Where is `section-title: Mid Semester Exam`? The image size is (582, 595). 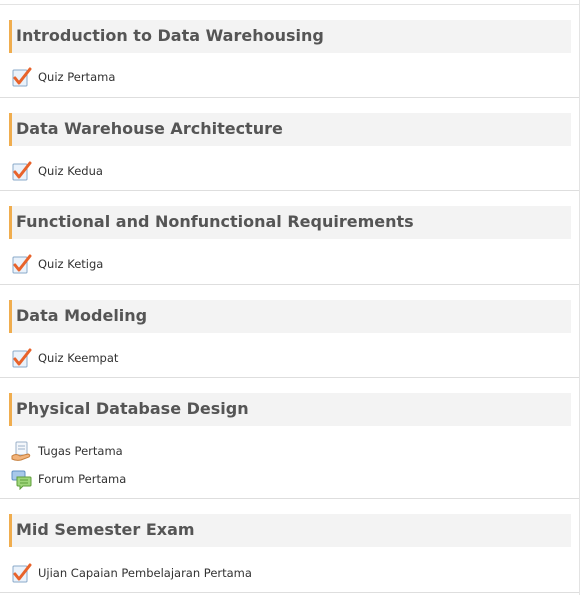
section-title: Mid Semester Exam is located at coordinates (105, 529).